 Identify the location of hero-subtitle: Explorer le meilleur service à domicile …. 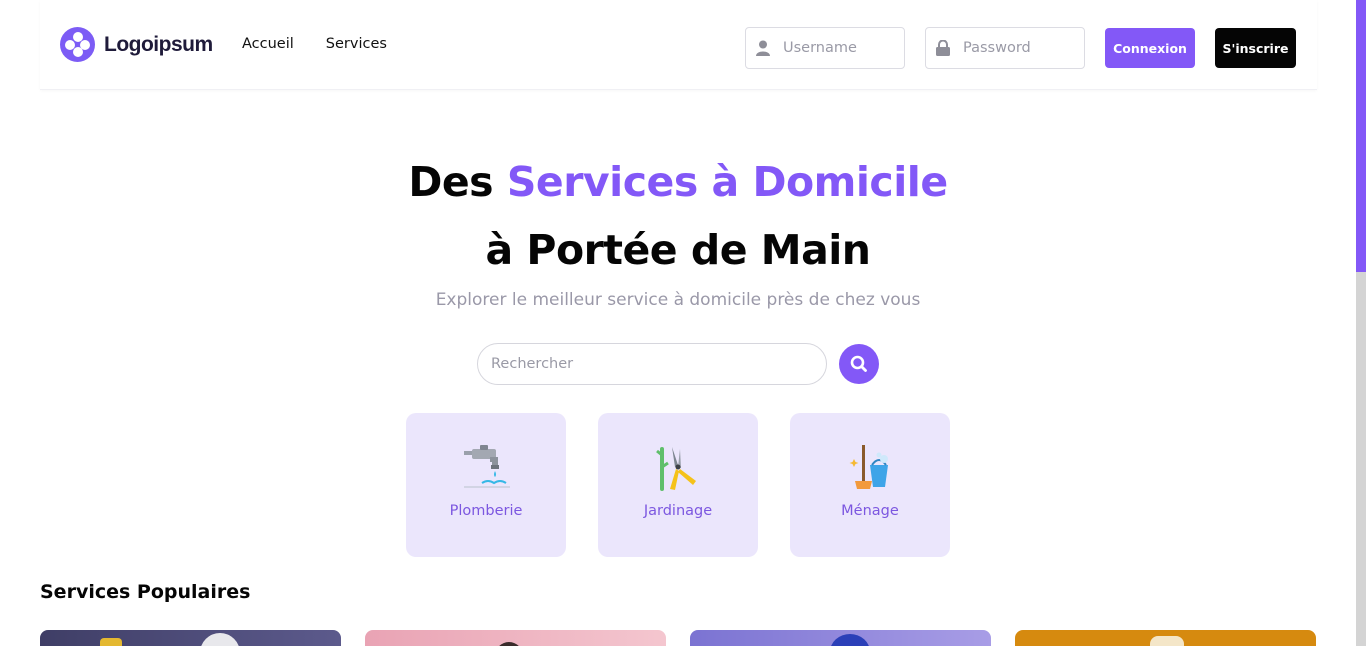
(678, 300).